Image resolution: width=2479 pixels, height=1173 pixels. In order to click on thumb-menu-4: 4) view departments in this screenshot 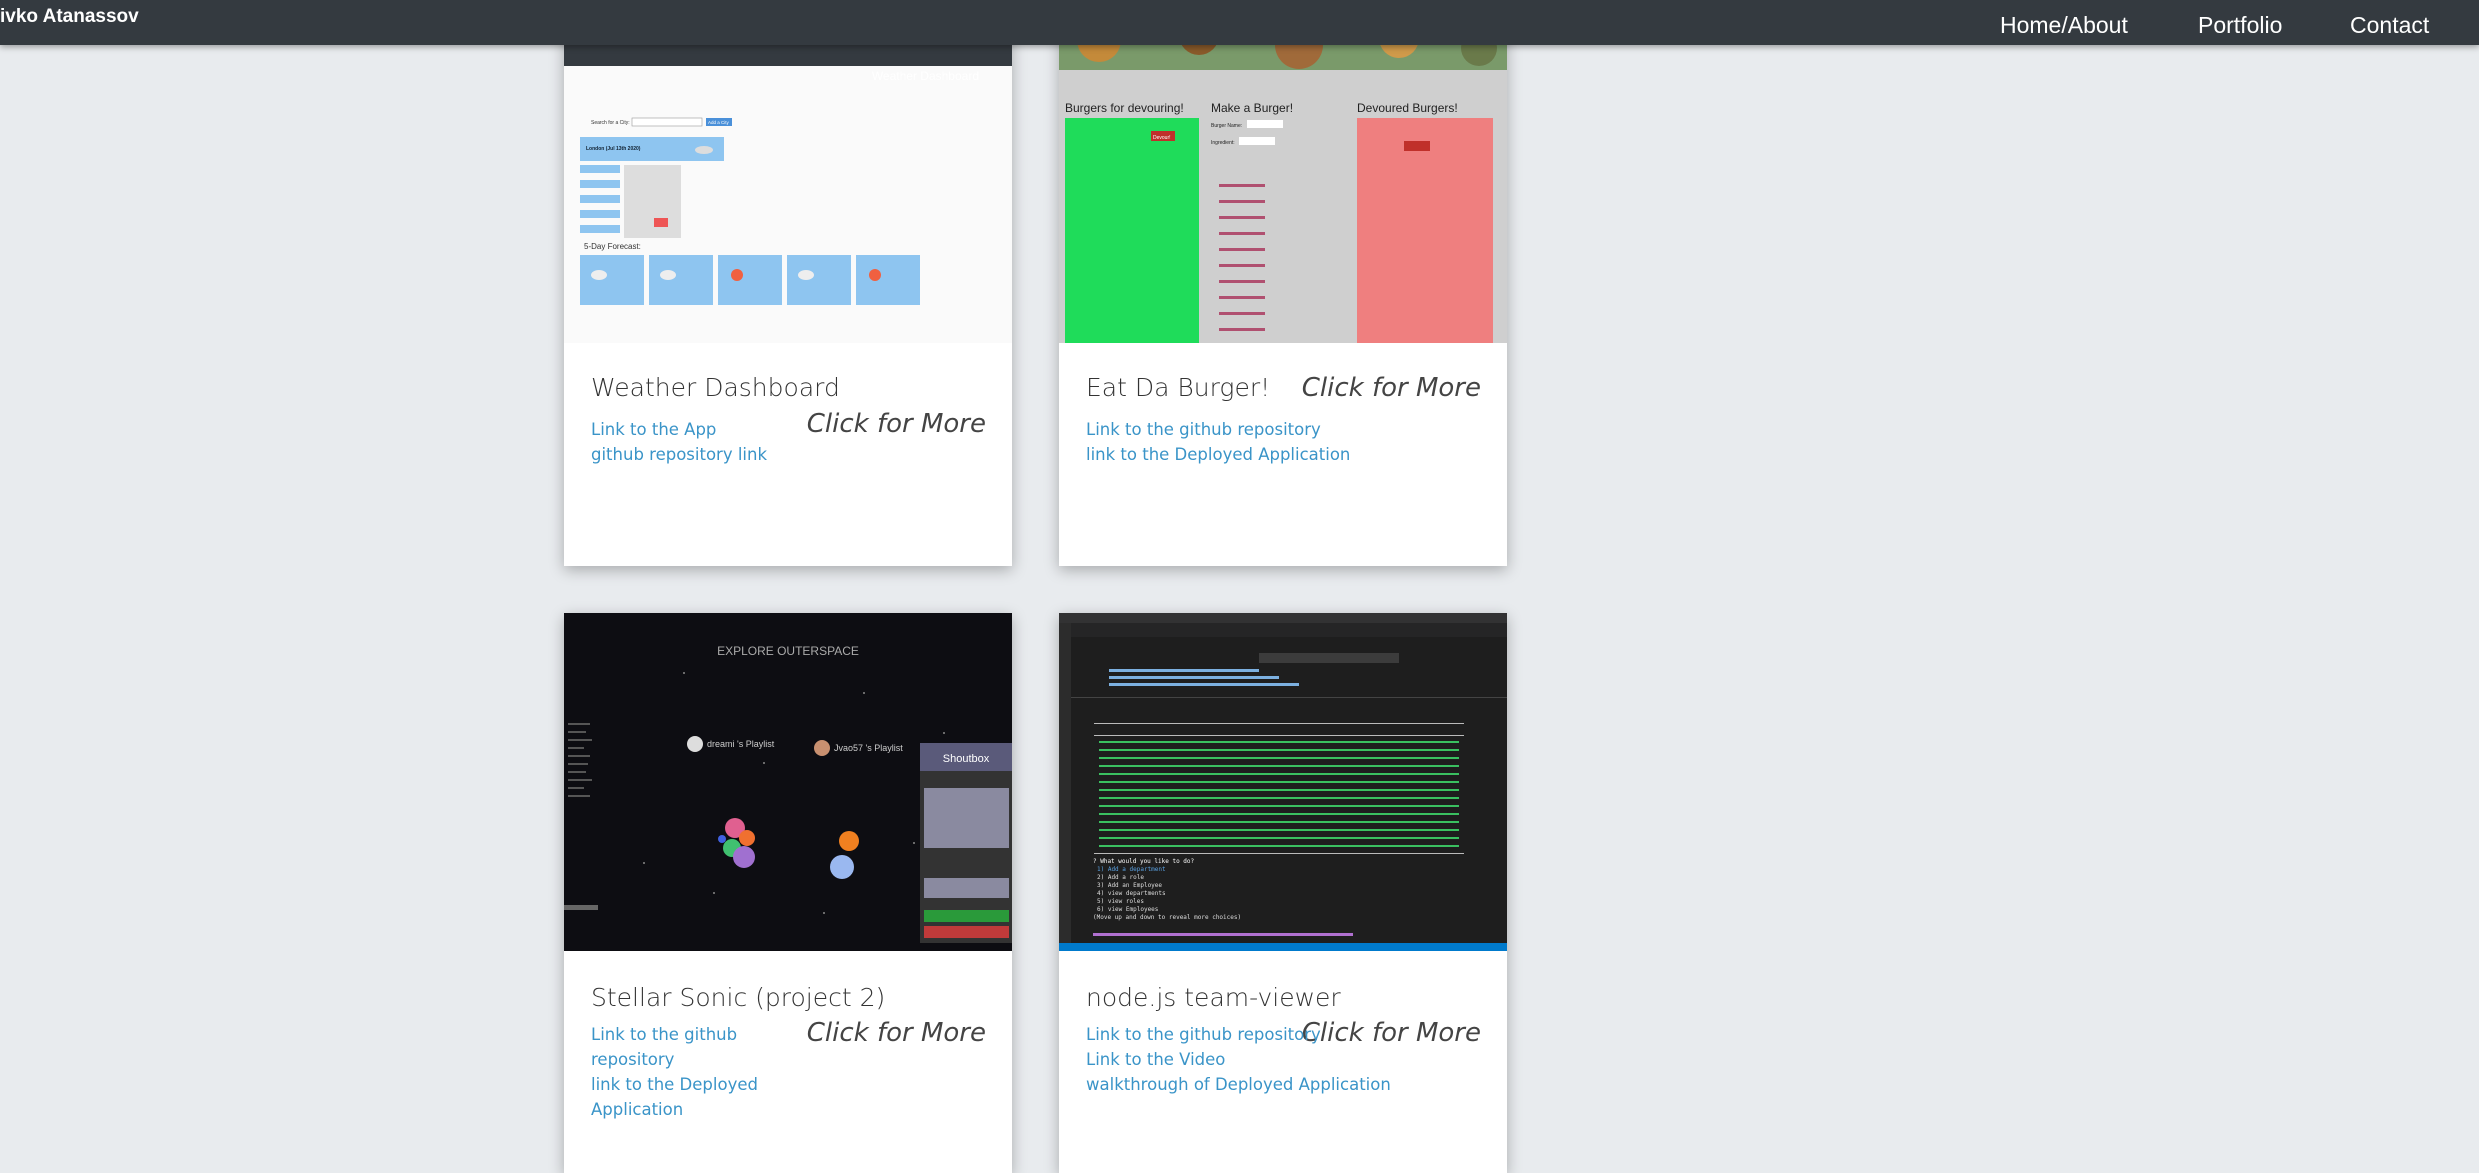, I will do `click(1131, 893)`.